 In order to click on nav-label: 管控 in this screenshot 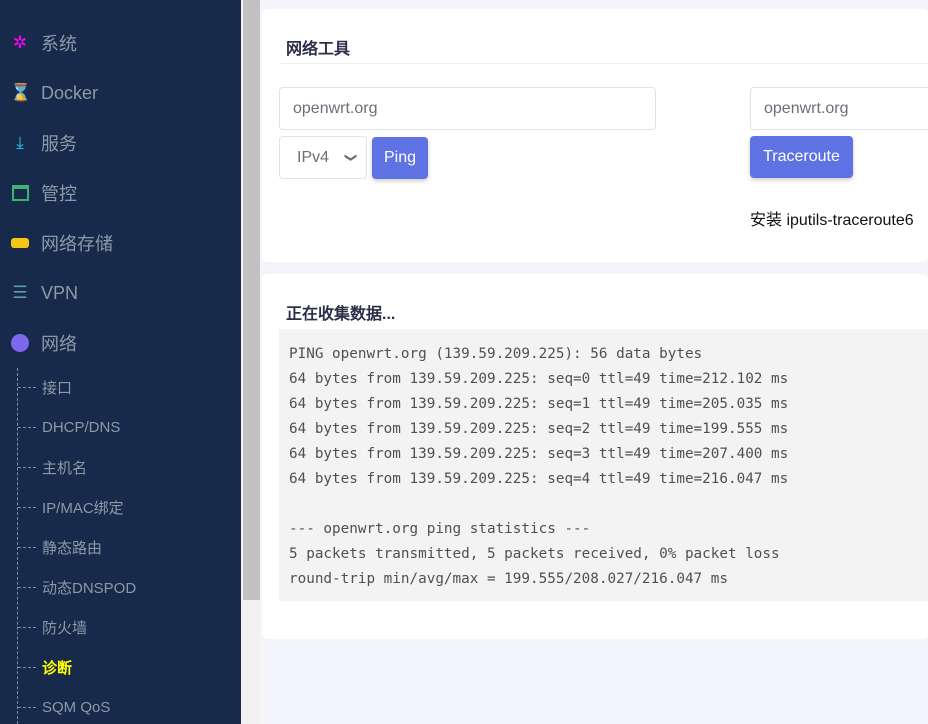, I will do `click(59, 194)`.